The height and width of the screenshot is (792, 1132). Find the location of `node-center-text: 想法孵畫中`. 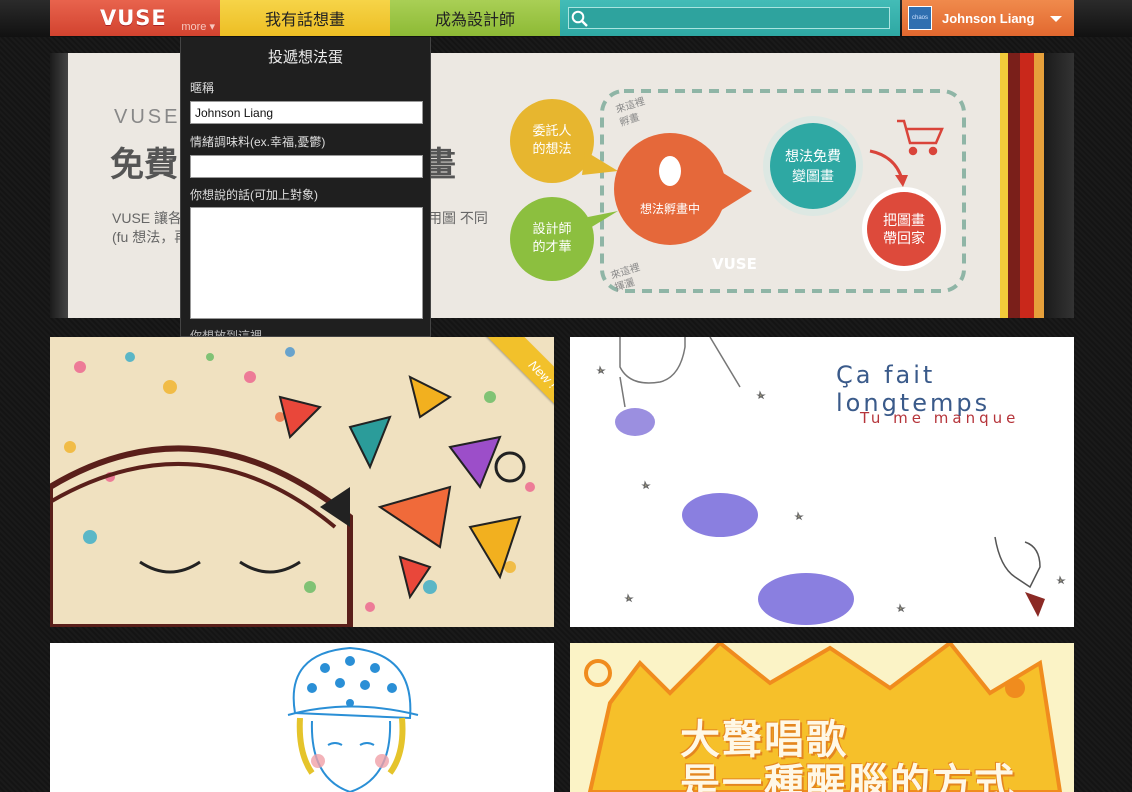

node-center-text: 想法孵畫中 is located at coordinates (670, 208).